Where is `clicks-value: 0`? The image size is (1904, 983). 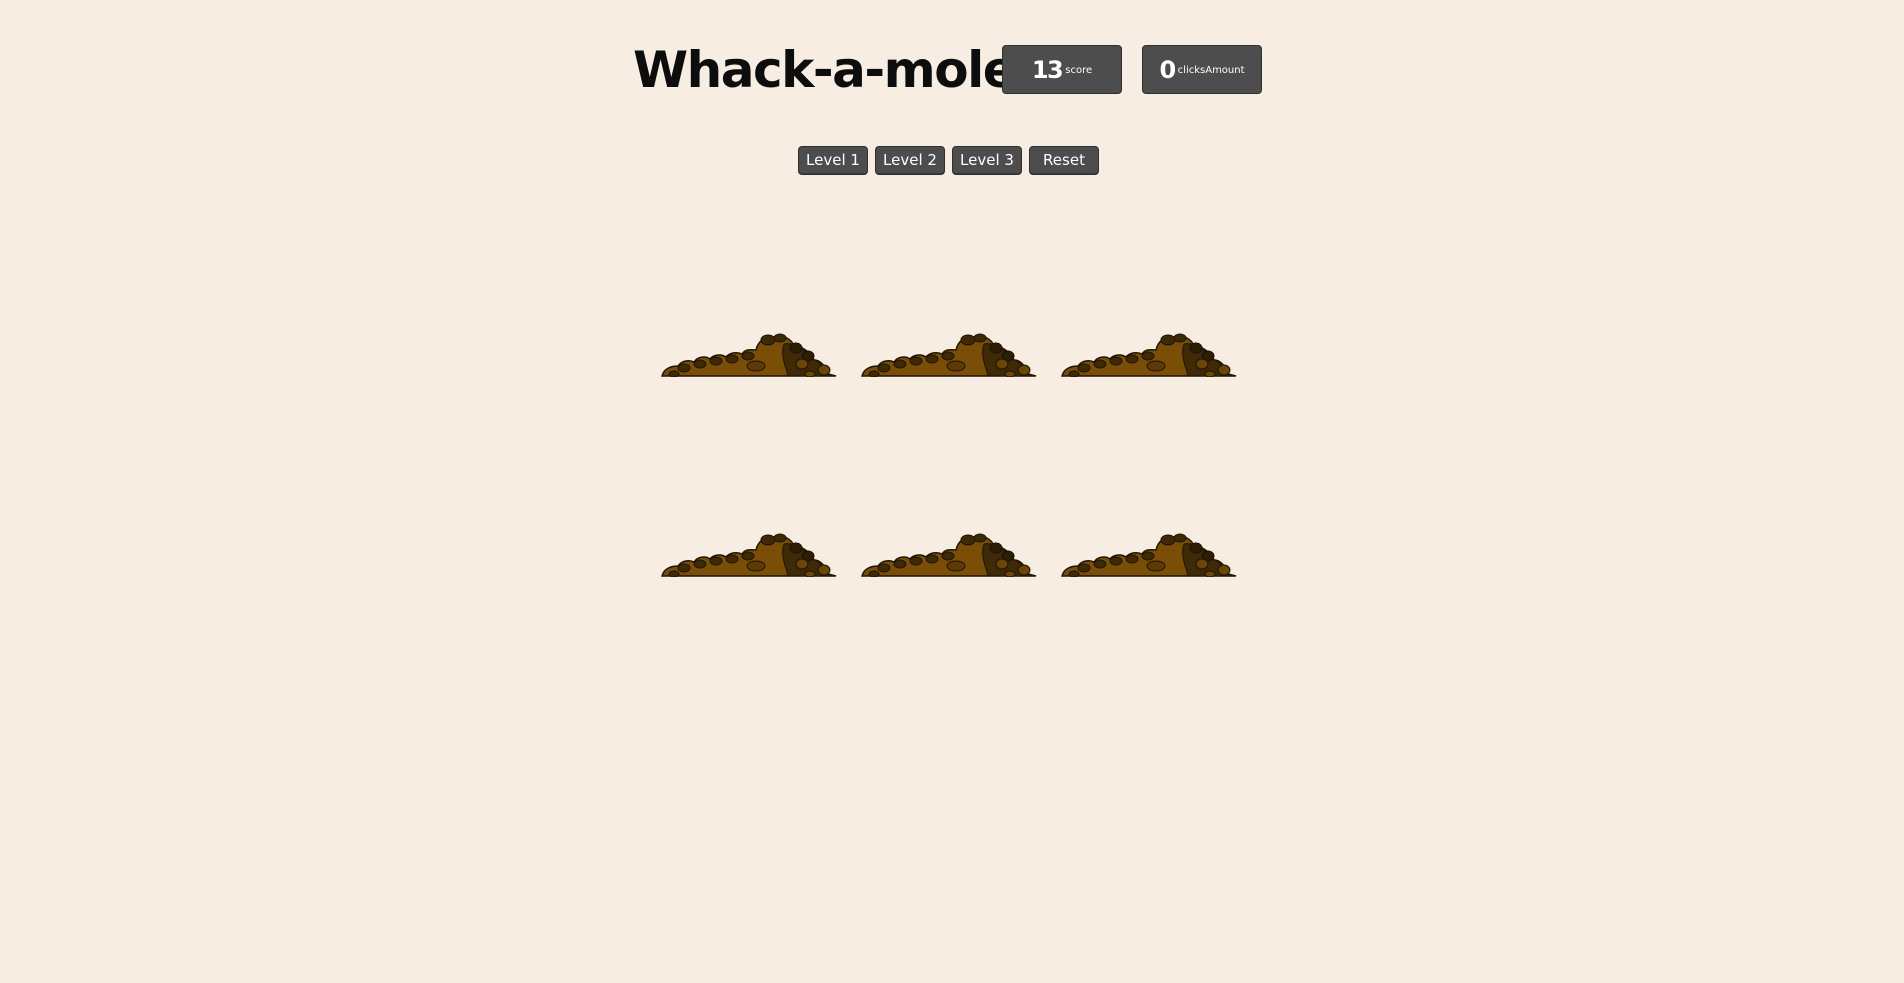 clicks-value: 0 is located at coordinates (1167, 69).